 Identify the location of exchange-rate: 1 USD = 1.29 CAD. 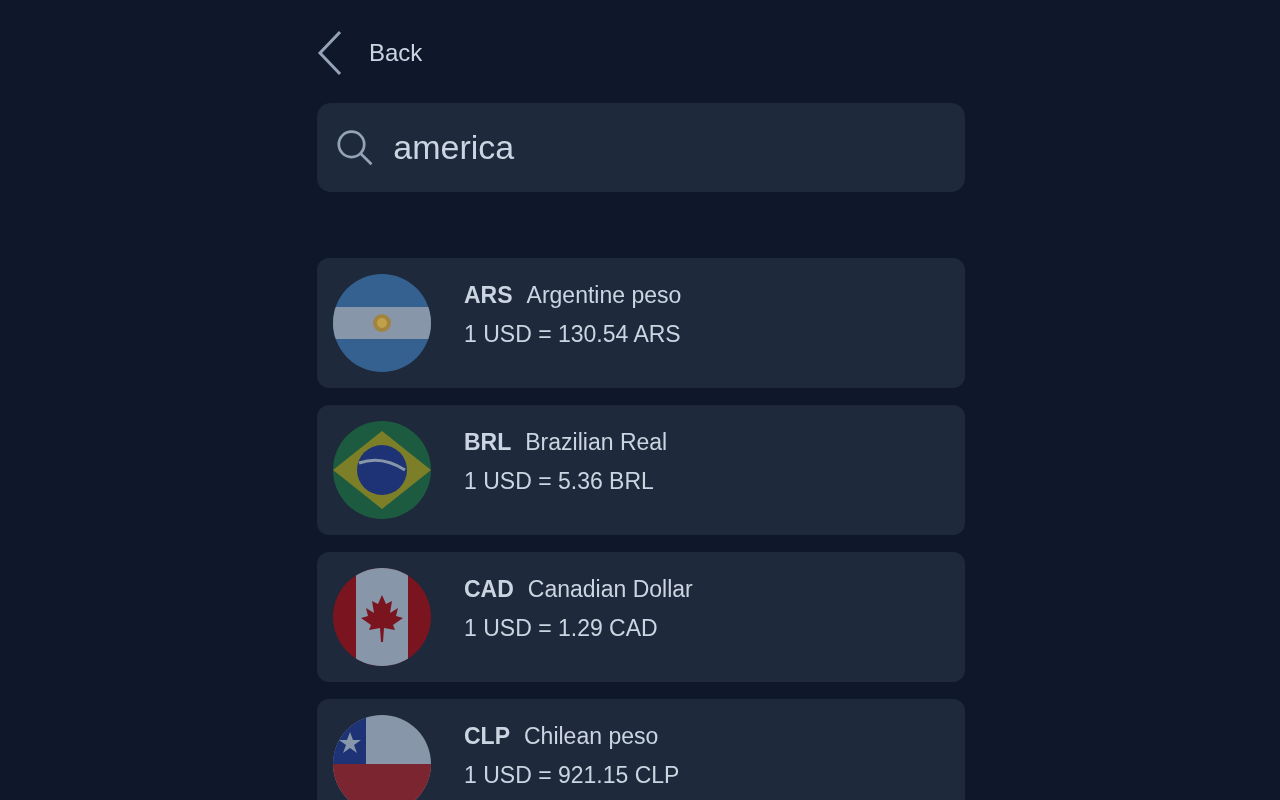
(561, 628).